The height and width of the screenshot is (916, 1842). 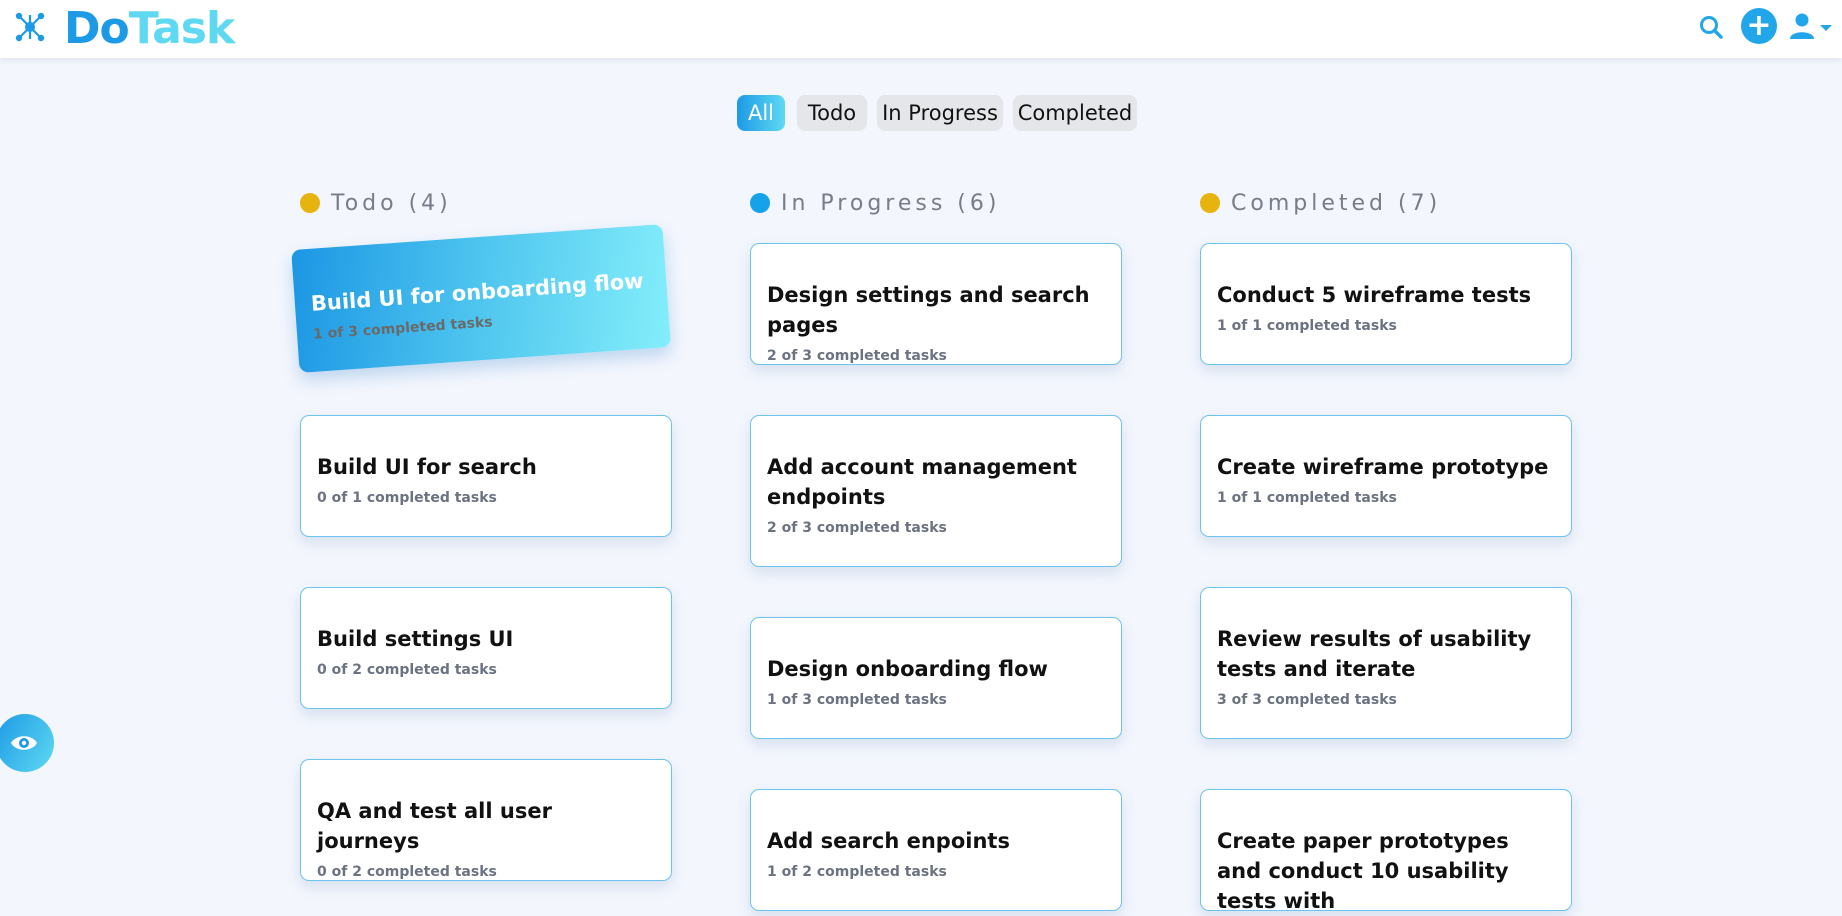 What do you see at coordinates (761, 113) in the screenshot?
I see `filter-all: All` at bounding box center [761, 113].